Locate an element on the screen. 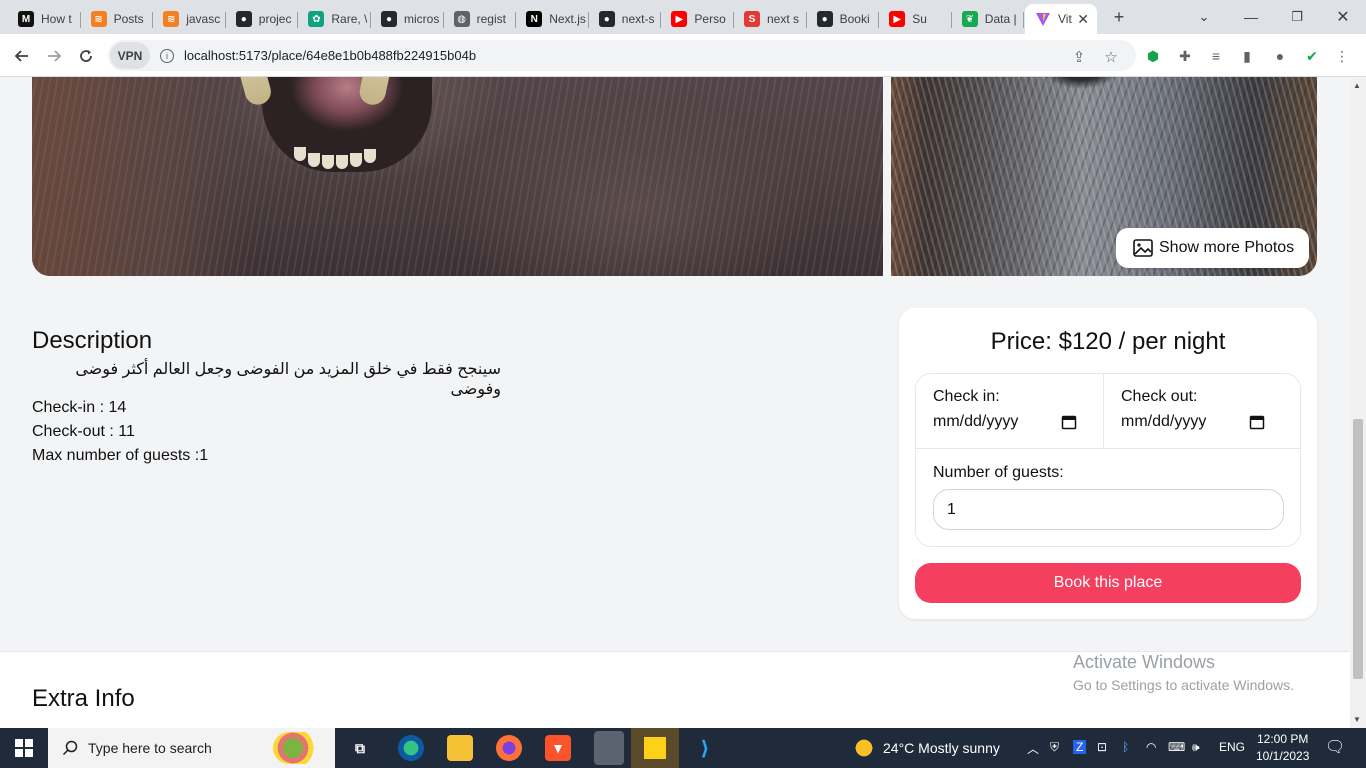 The width and height of the screenshot is (1366, 768). back-button is located at coordinates (22, 56).